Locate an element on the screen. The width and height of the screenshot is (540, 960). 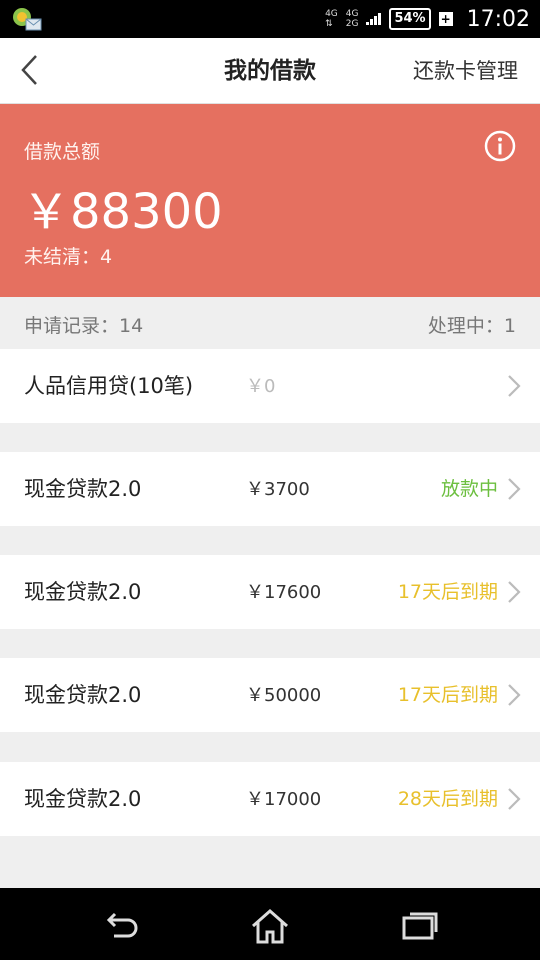
processing-count: 处理中：1 is located at coordinates (471, 326).